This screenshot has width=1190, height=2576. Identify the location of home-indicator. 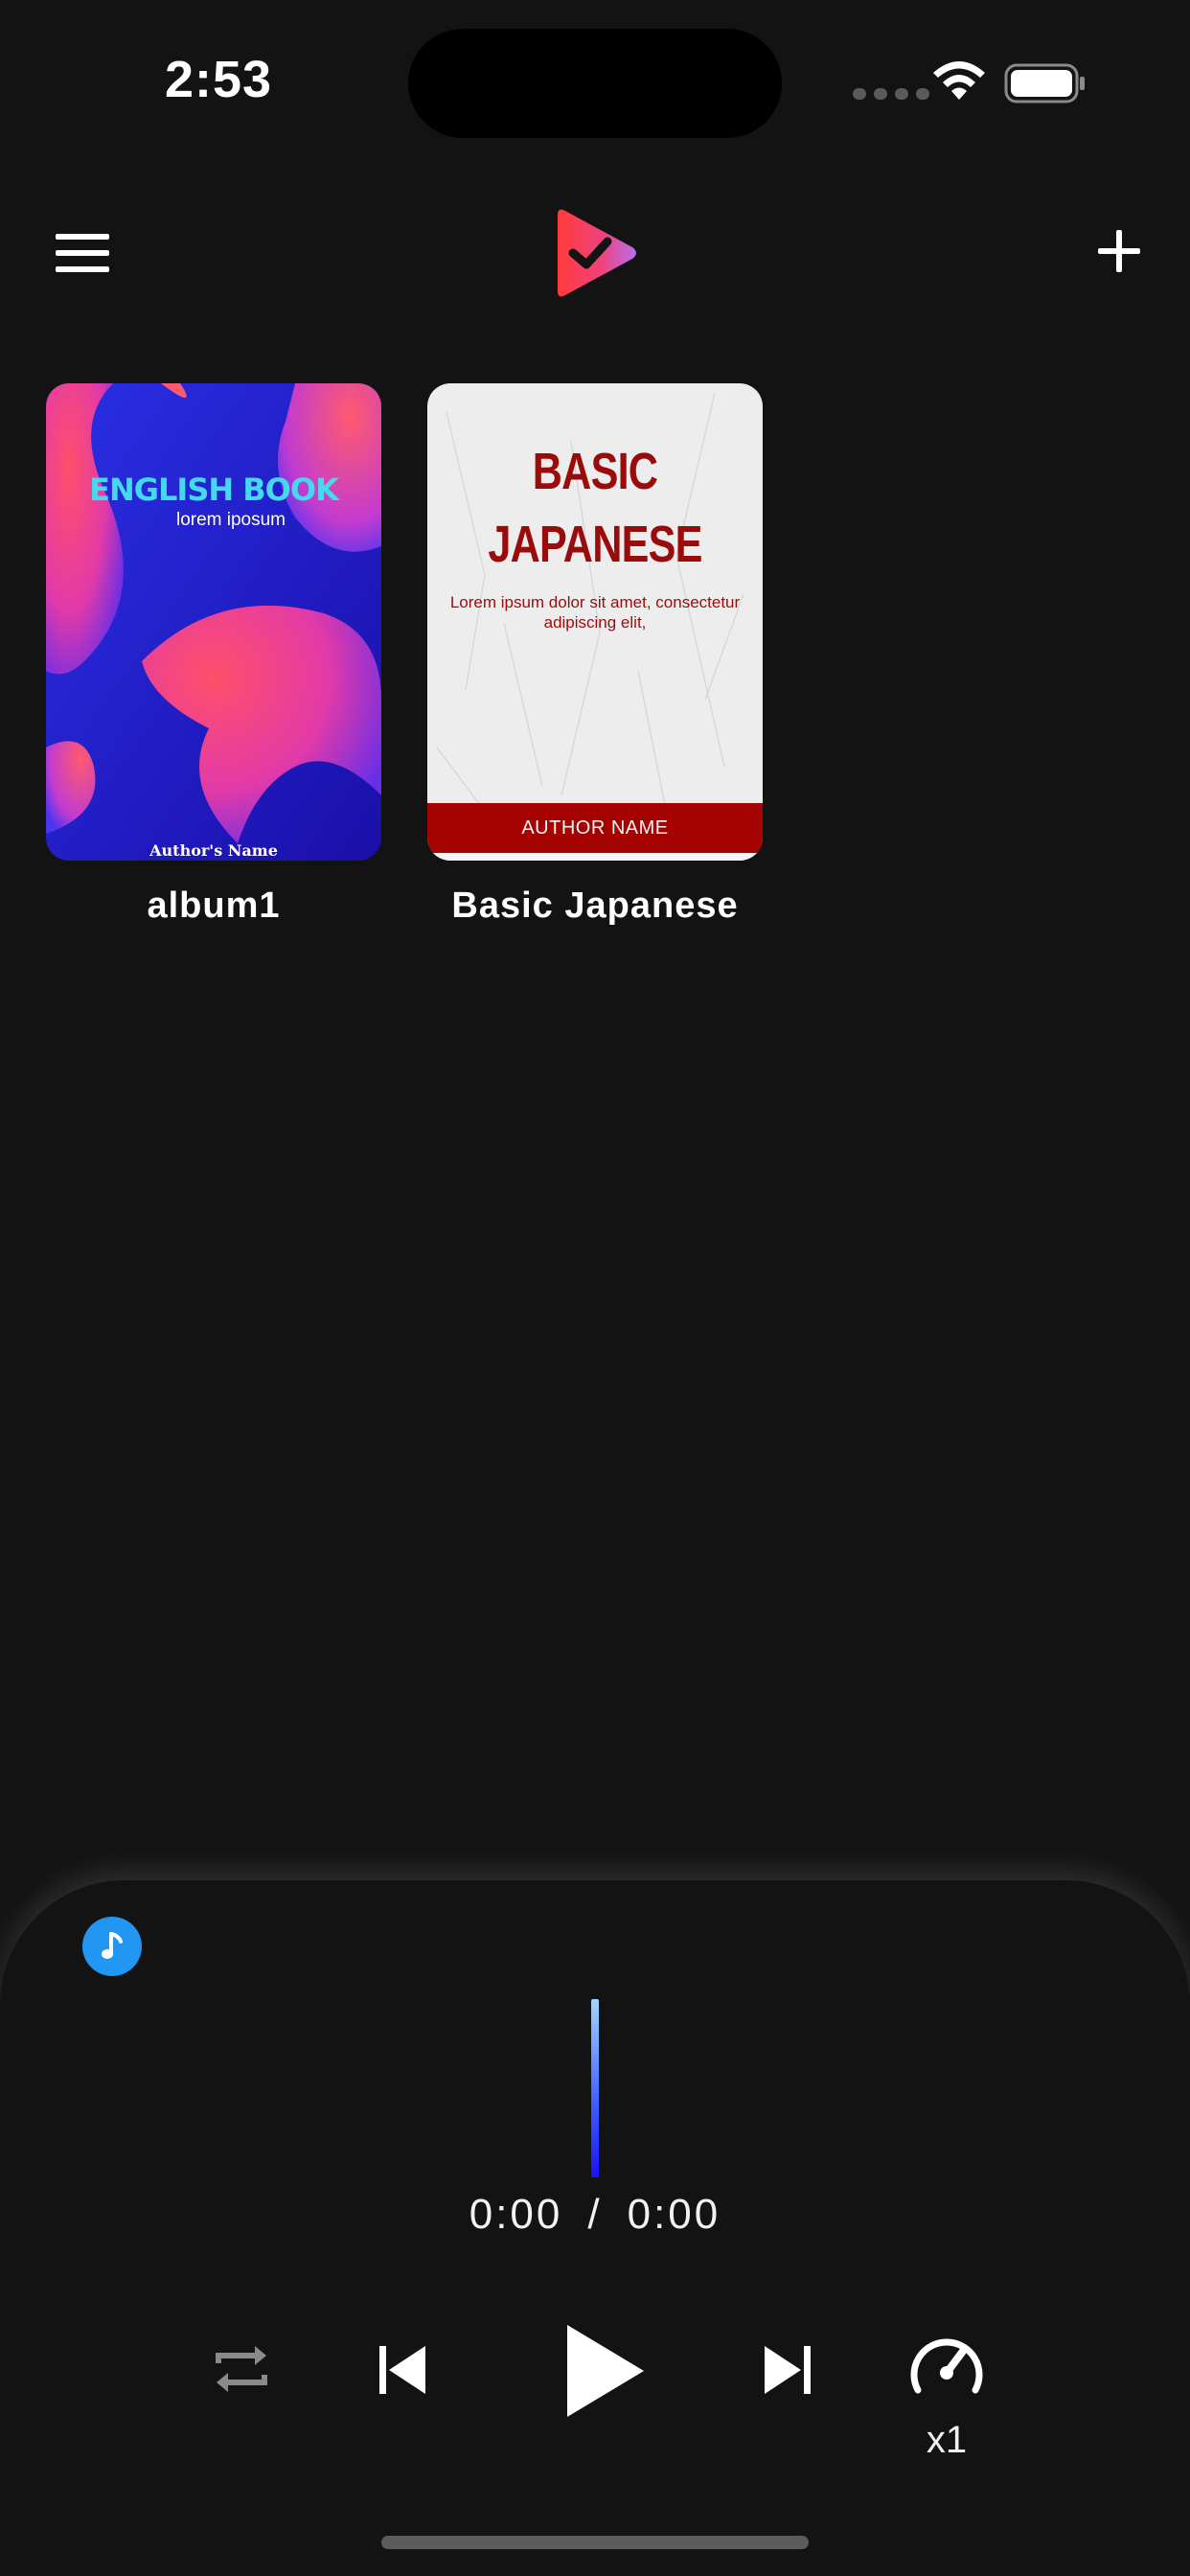
(595, 2542).